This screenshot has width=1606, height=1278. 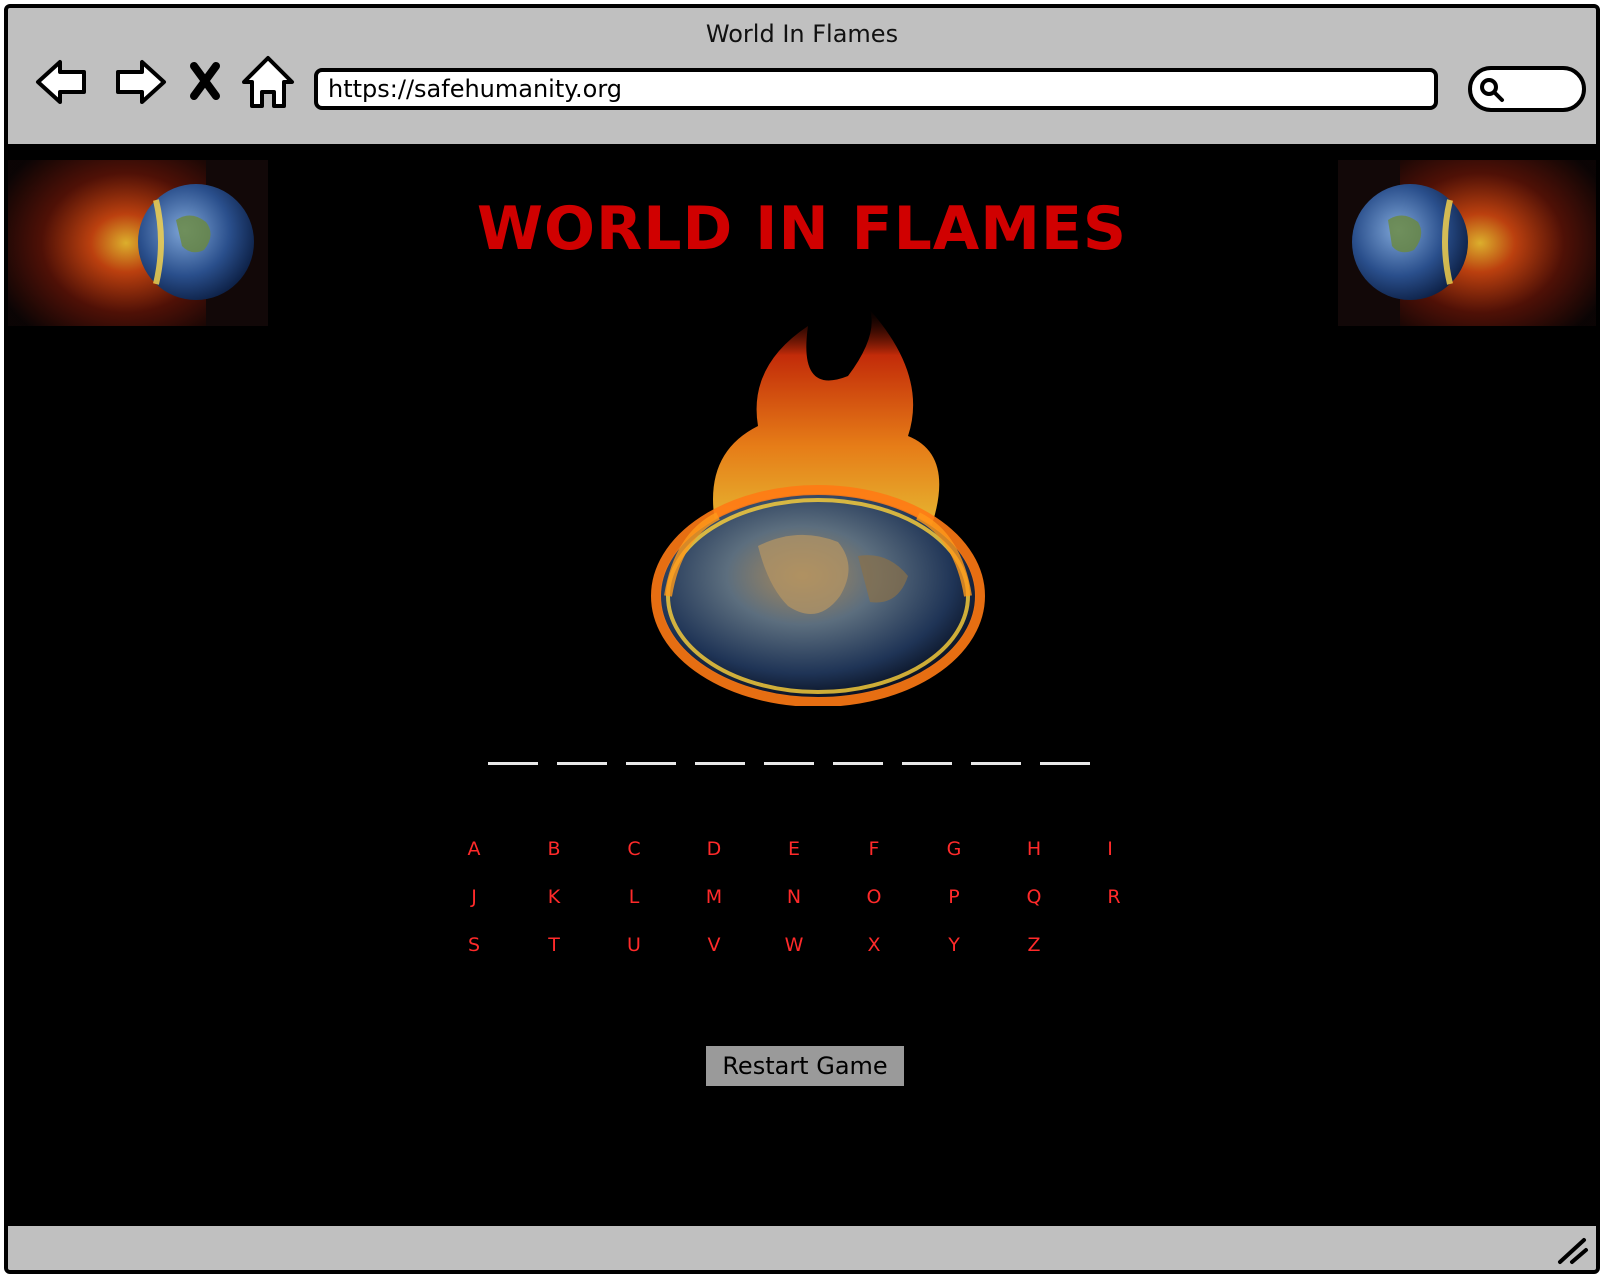 I want to click on letter-button-r: R, so click(x=1114, y=897).